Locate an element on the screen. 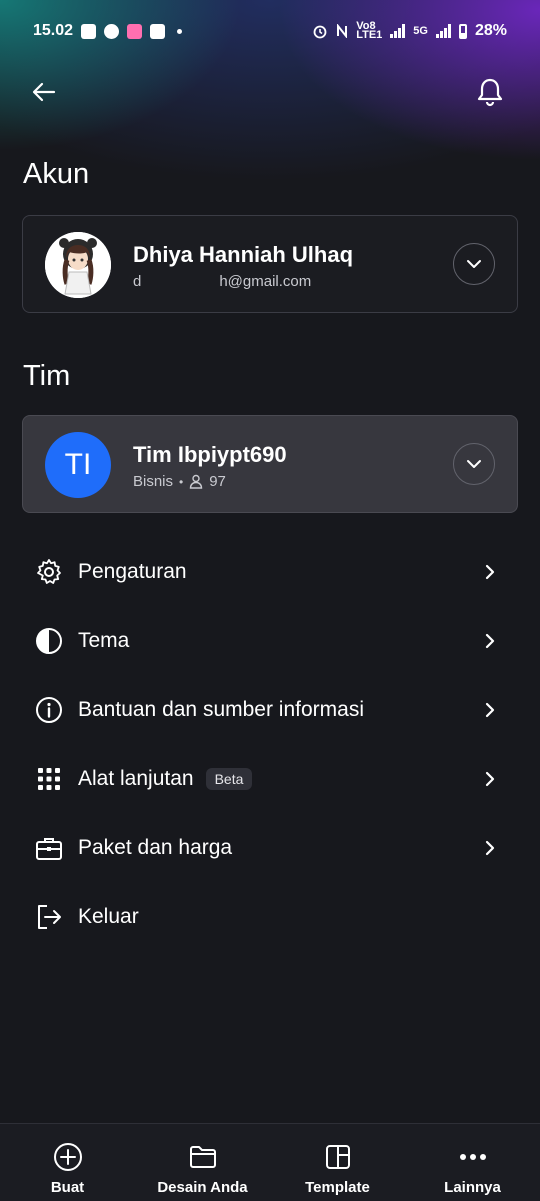 This screenshot has width=540, height=1201. info-icon is located at coordinates (49, 710).